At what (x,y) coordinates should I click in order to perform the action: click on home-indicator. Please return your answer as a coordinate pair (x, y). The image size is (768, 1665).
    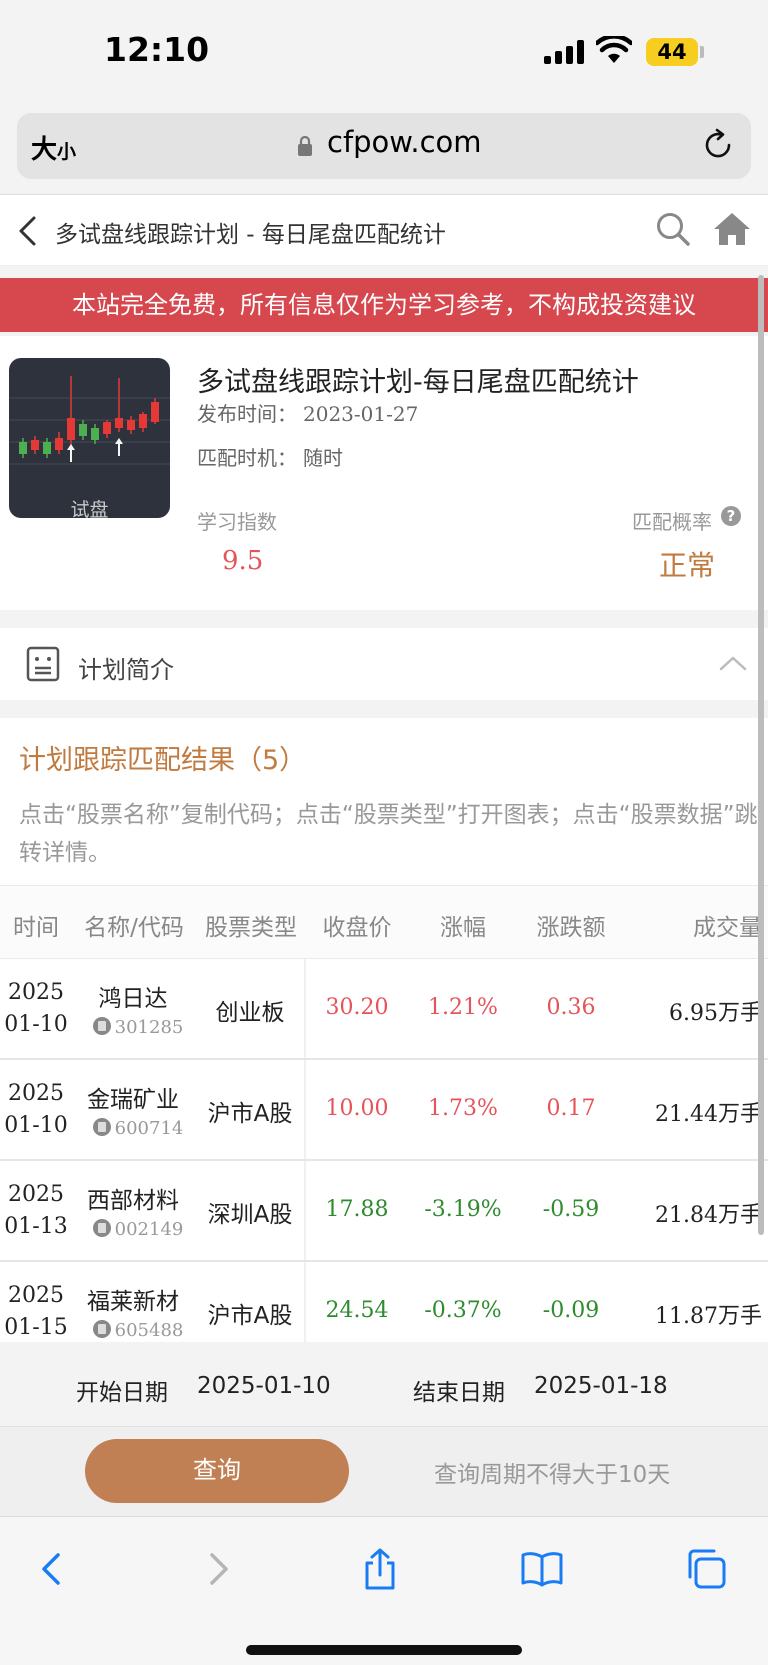
    Looking at the image, I should click on (384, 1650).